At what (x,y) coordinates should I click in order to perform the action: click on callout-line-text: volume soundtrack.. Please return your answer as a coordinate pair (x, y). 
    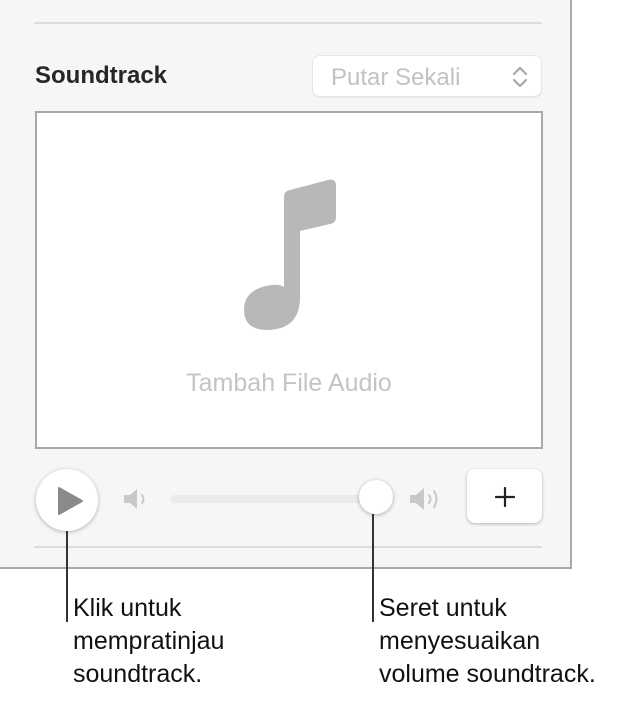
    Looking at the image, I should click on (487, 674).